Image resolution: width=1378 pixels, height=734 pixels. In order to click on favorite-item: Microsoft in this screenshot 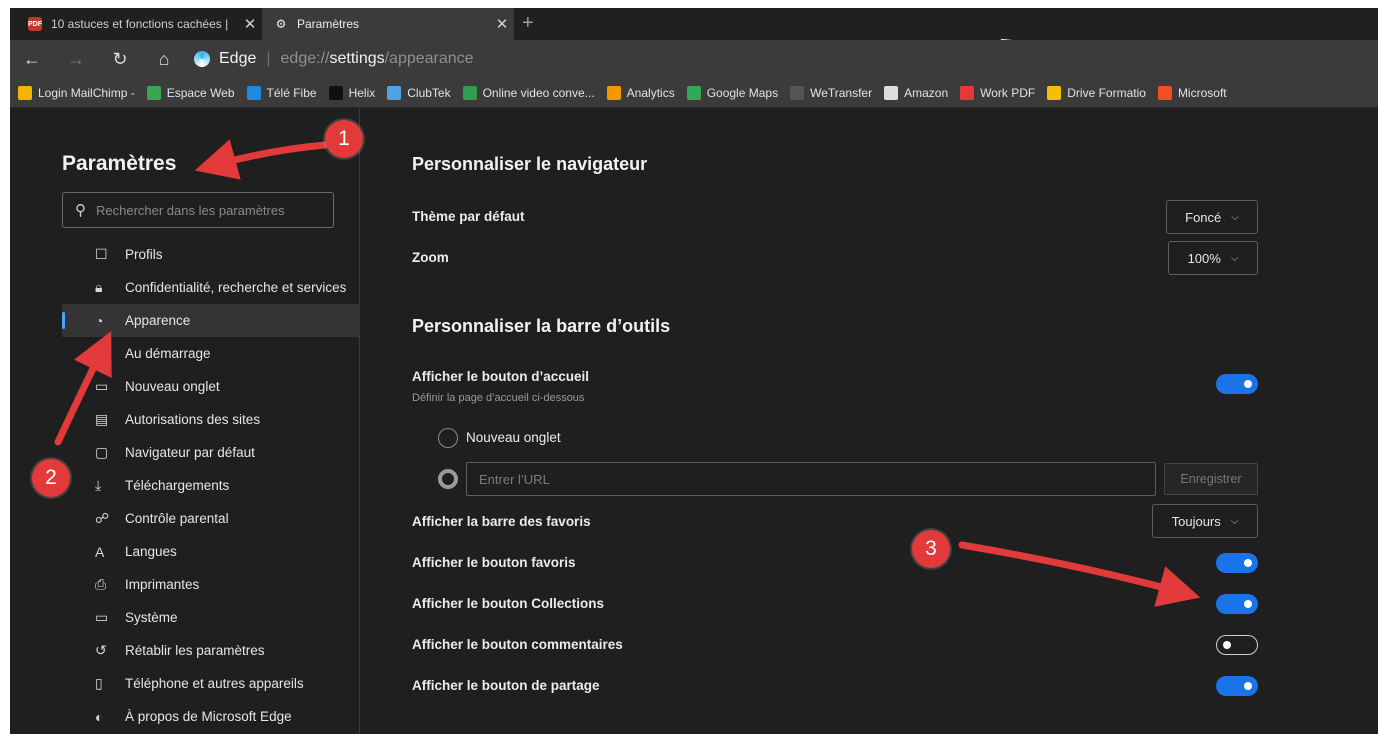, I will do `click(1192, 92)`.